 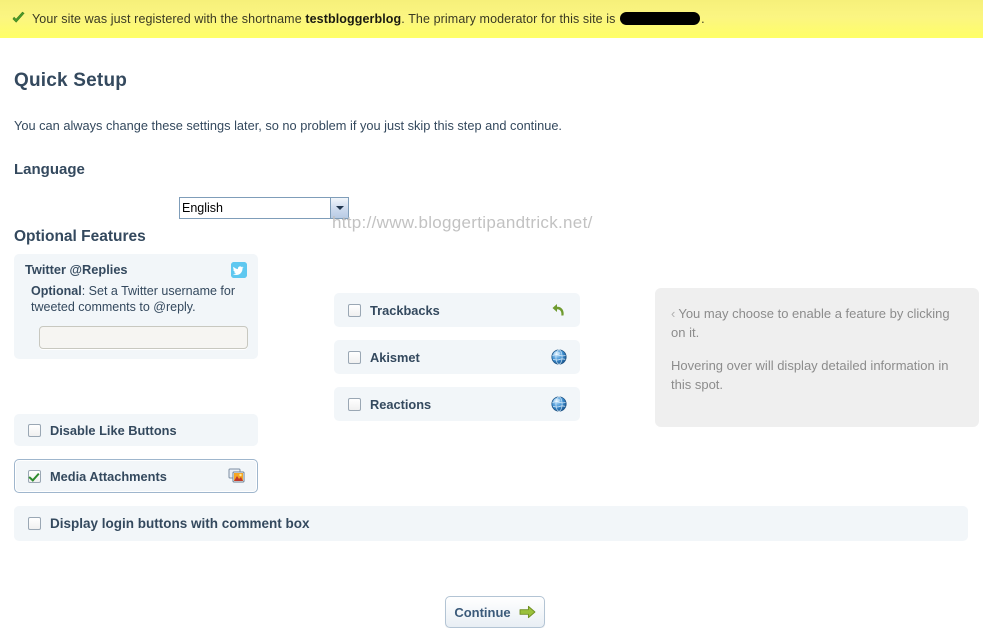 I want to click on redacted-moderator-name, so click(x=660, y=18).